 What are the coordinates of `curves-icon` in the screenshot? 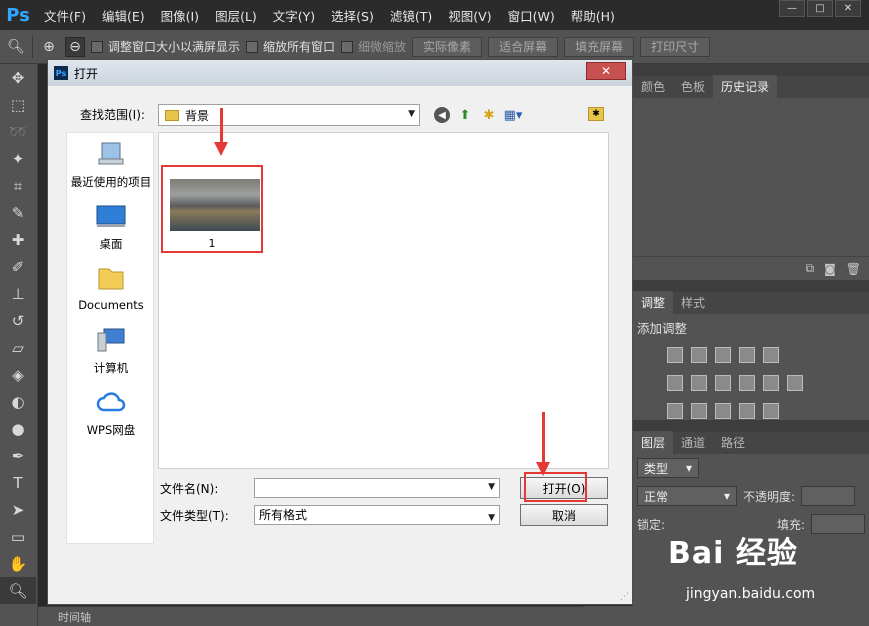 It's located at (723, 355).